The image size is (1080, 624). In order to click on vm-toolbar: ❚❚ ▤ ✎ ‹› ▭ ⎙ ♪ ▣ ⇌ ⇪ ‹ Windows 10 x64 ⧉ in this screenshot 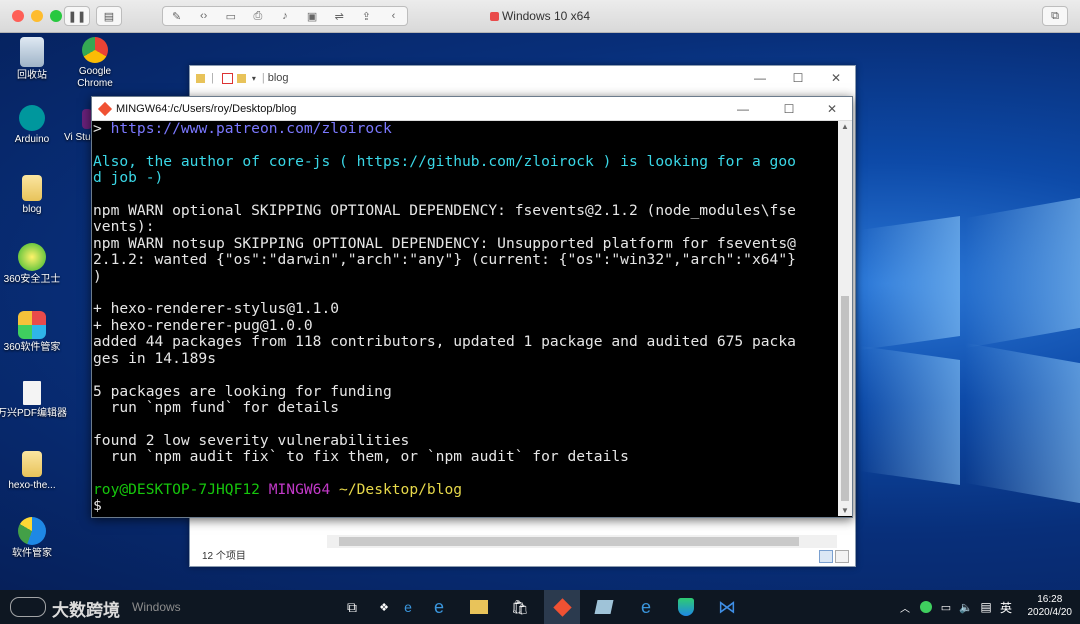, I will do `click(540, 16)`.